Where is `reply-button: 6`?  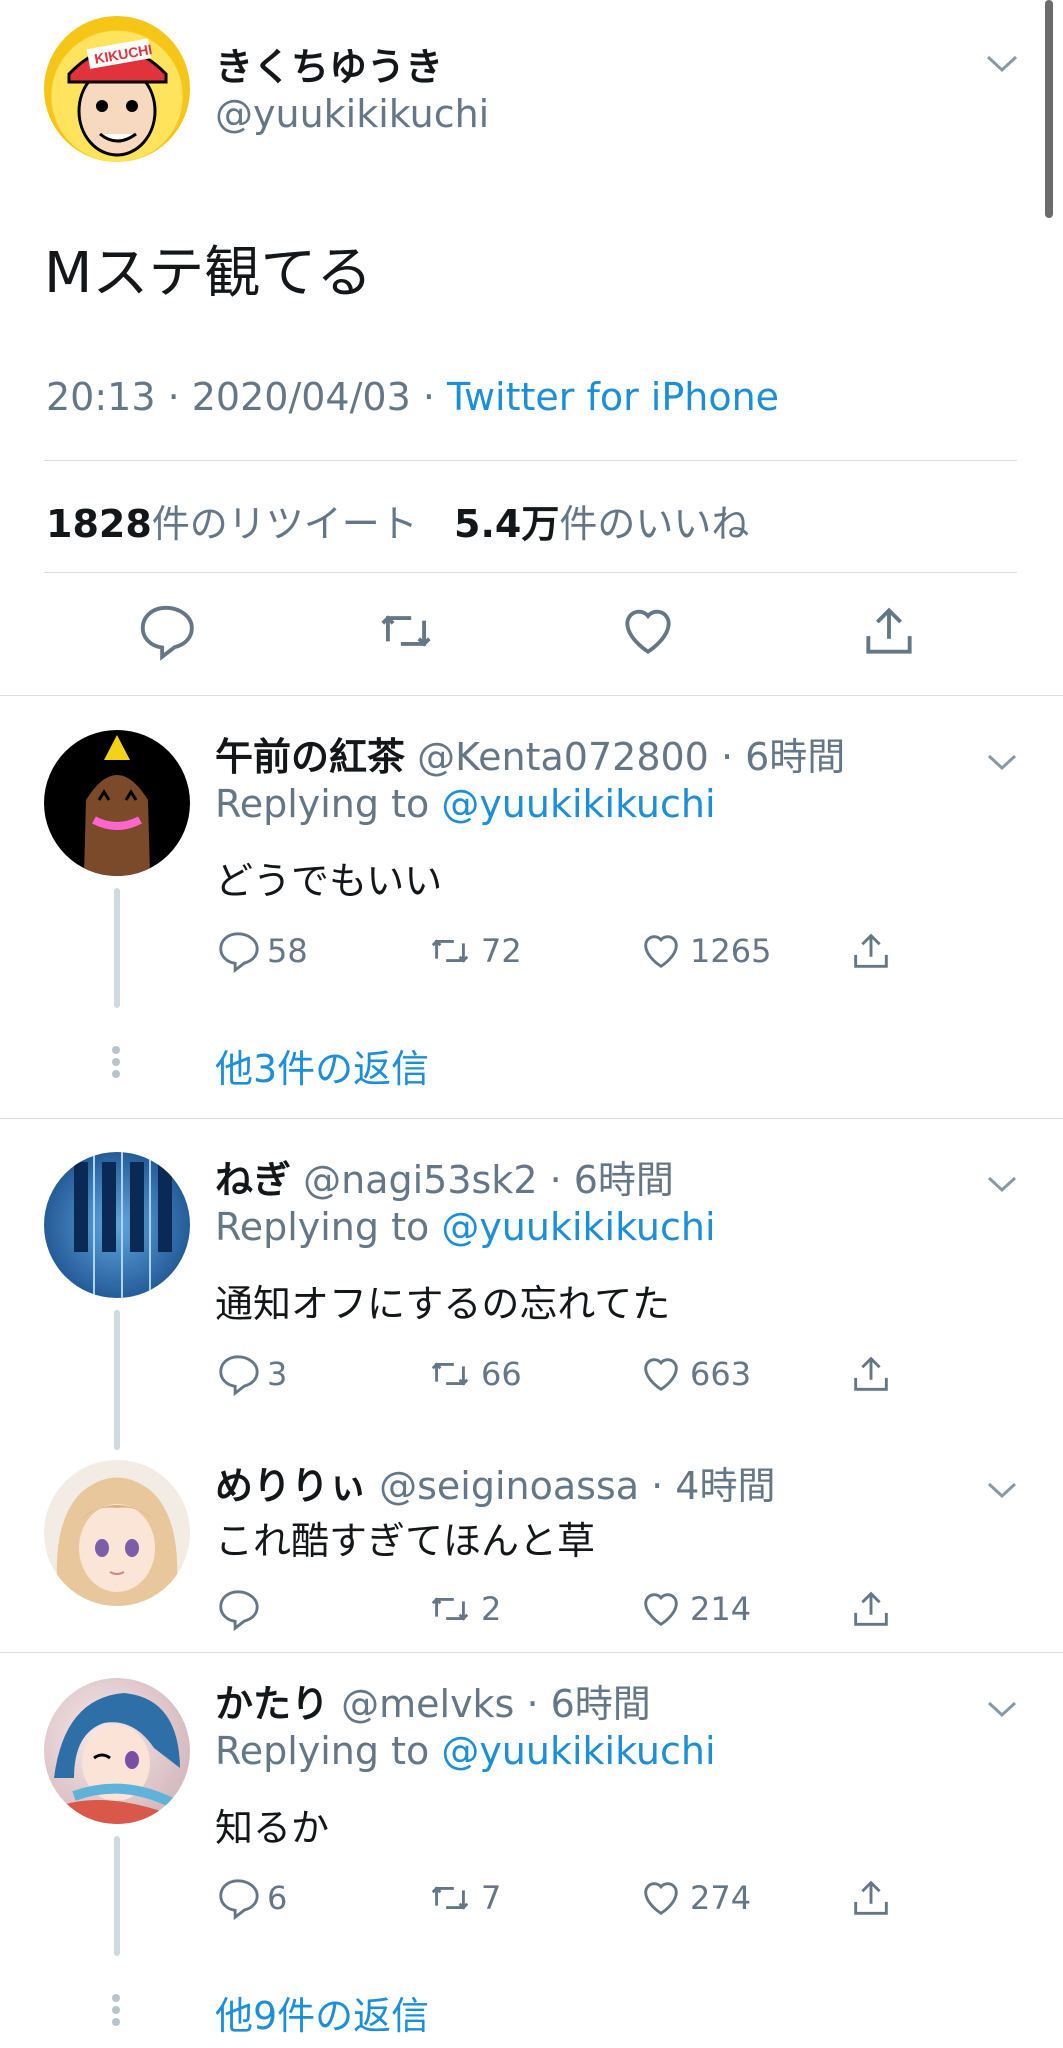 reply-button: 6 is located at coordinates (251, 1898).